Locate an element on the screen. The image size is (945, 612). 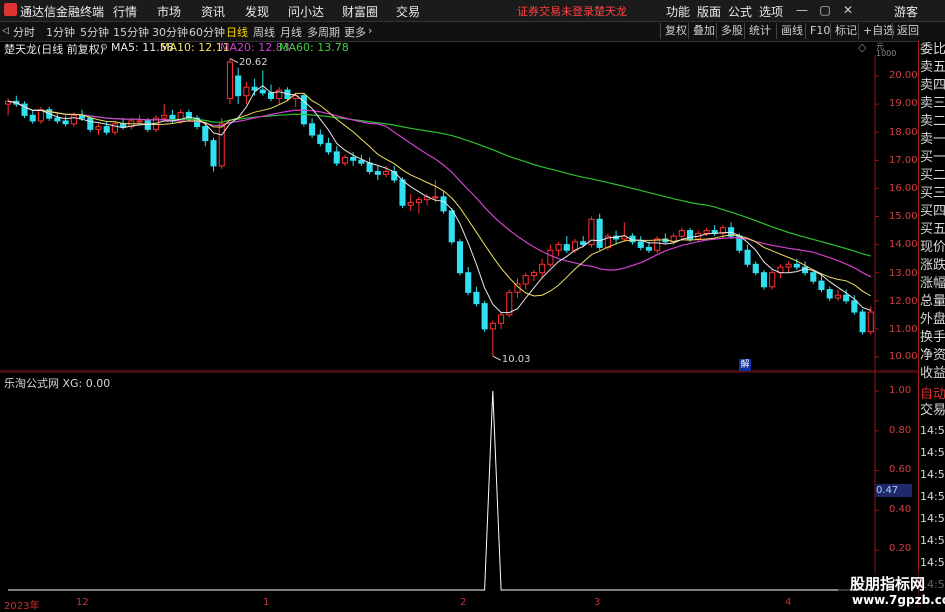
period-multi: 多周期 is located at coordinates (323, 32).